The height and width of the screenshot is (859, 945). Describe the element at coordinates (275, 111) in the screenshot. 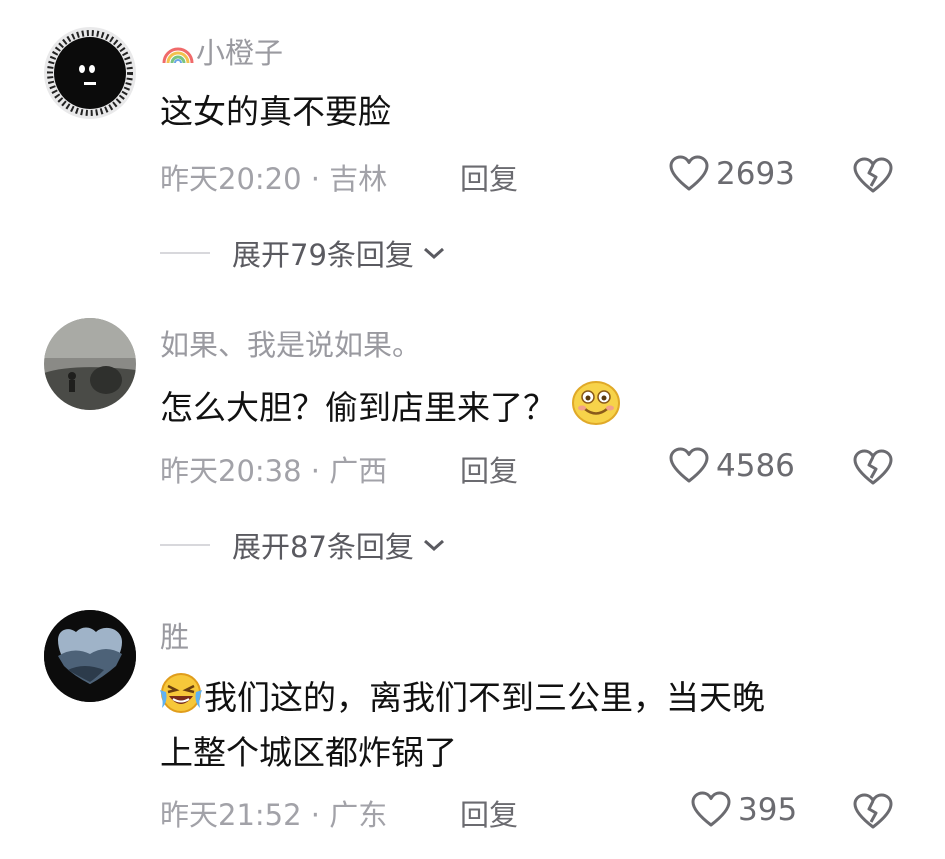

I see `comment-text: 这女的真不要脸` at that location.